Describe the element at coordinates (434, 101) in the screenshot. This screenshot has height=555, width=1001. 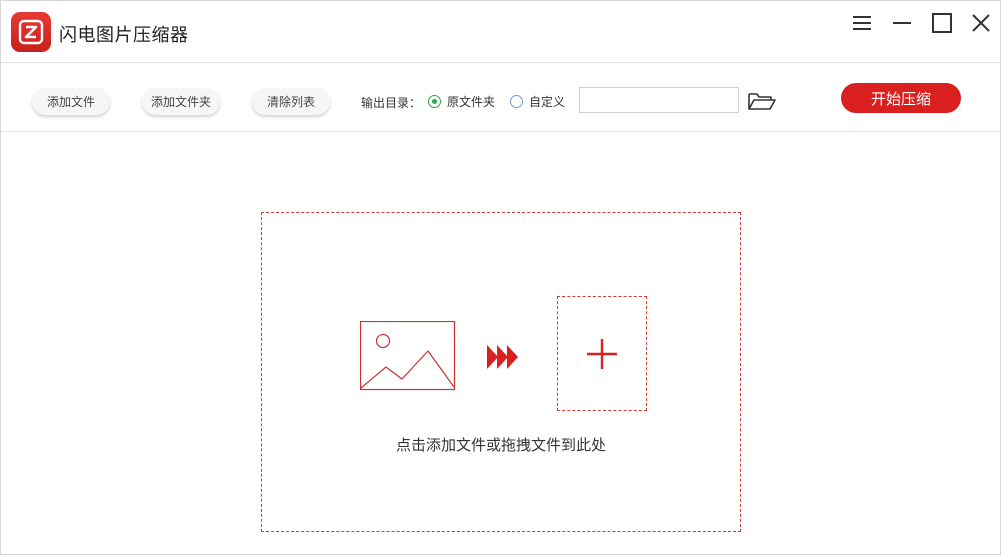
I see `radio-checked-icon` at that location.